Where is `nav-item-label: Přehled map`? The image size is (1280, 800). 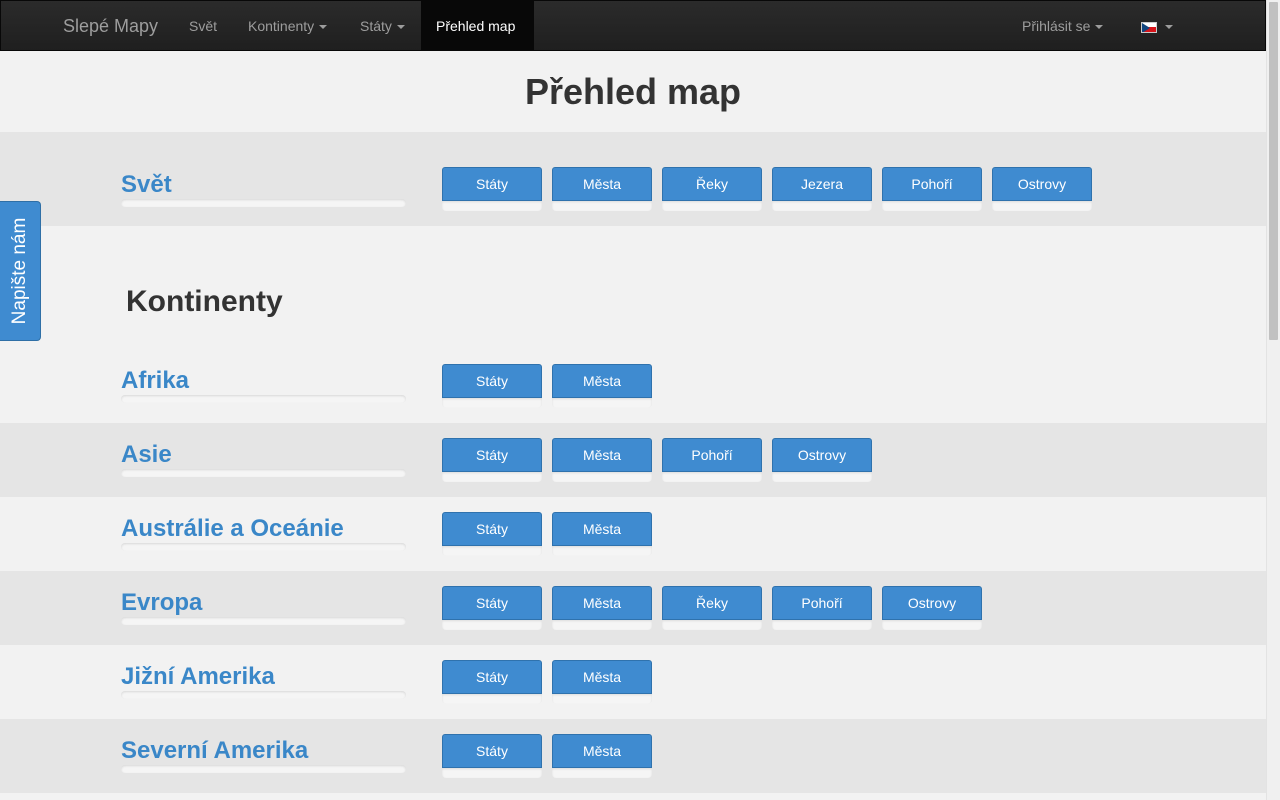
nav-item-label: Přehled map is located at coordinates (476, 26).